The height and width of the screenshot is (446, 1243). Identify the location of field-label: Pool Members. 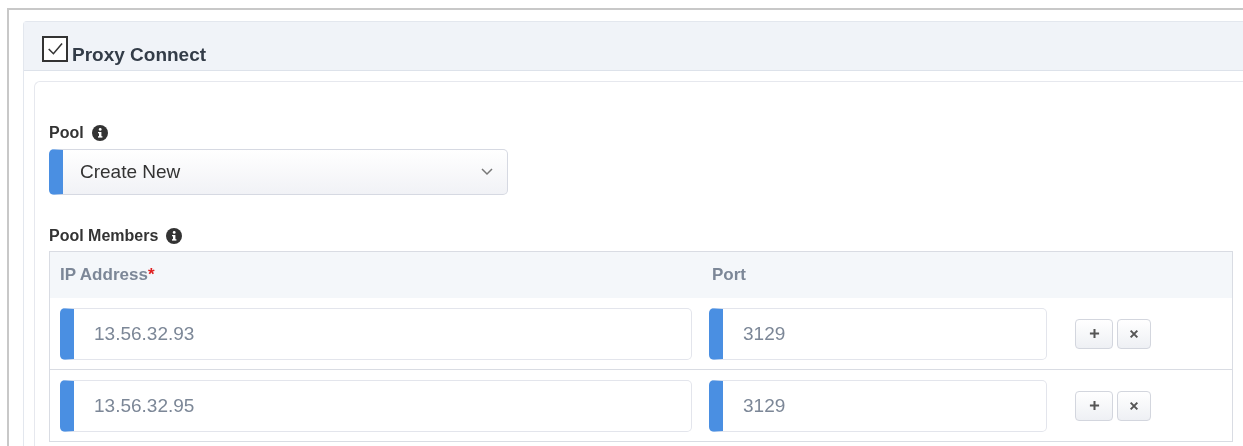
(104, 236).